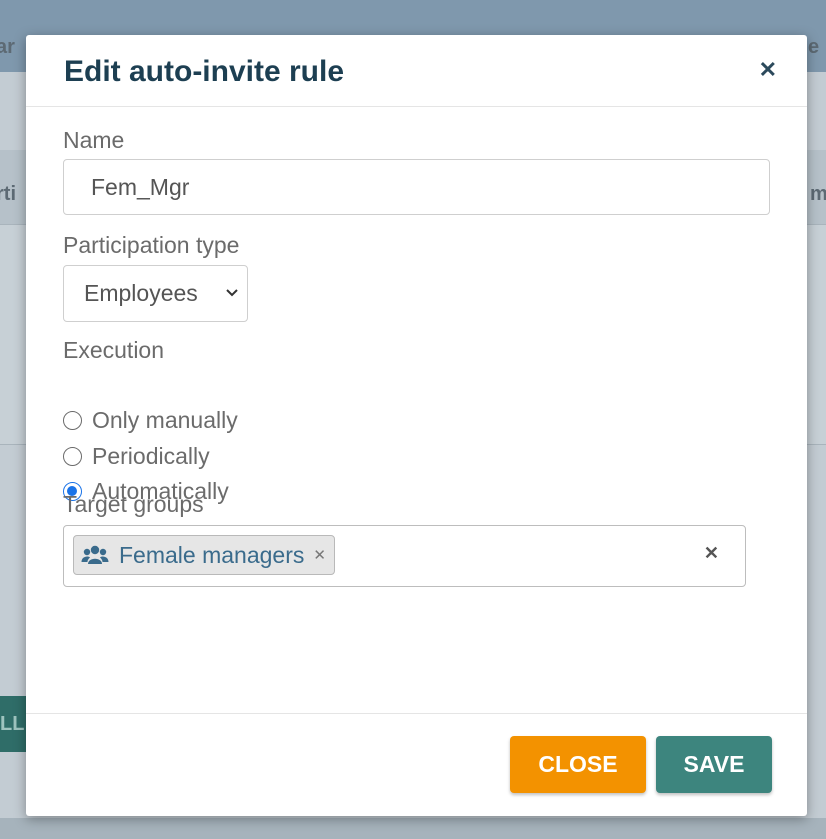 The height and width of the screenshot is (839, 826). What do you see at coordinates (578, 764) in the screenshot?
I see `close-button: CLOSE` at bounding box center [578, 764].